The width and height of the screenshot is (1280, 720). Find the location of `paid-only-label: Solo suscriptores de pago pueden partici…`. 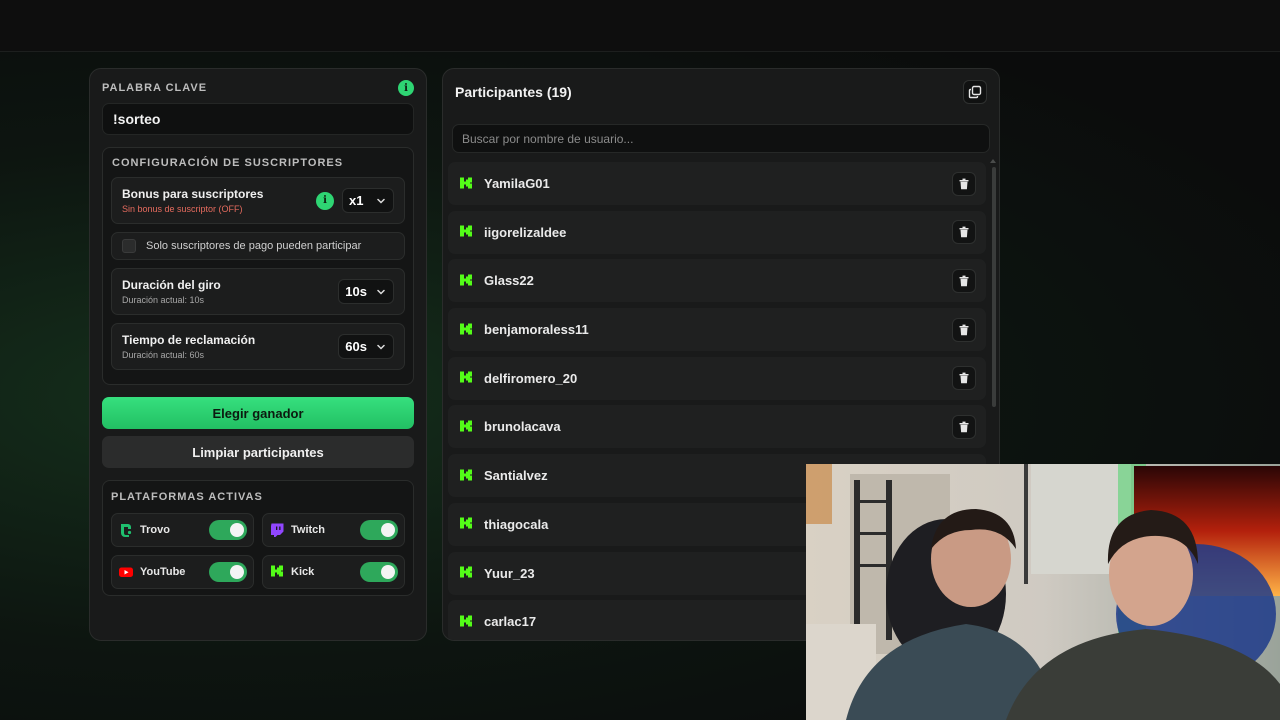

paid-only-label: Solo suscriptores de pago pueden partici… is located at coordinates (254, 246).